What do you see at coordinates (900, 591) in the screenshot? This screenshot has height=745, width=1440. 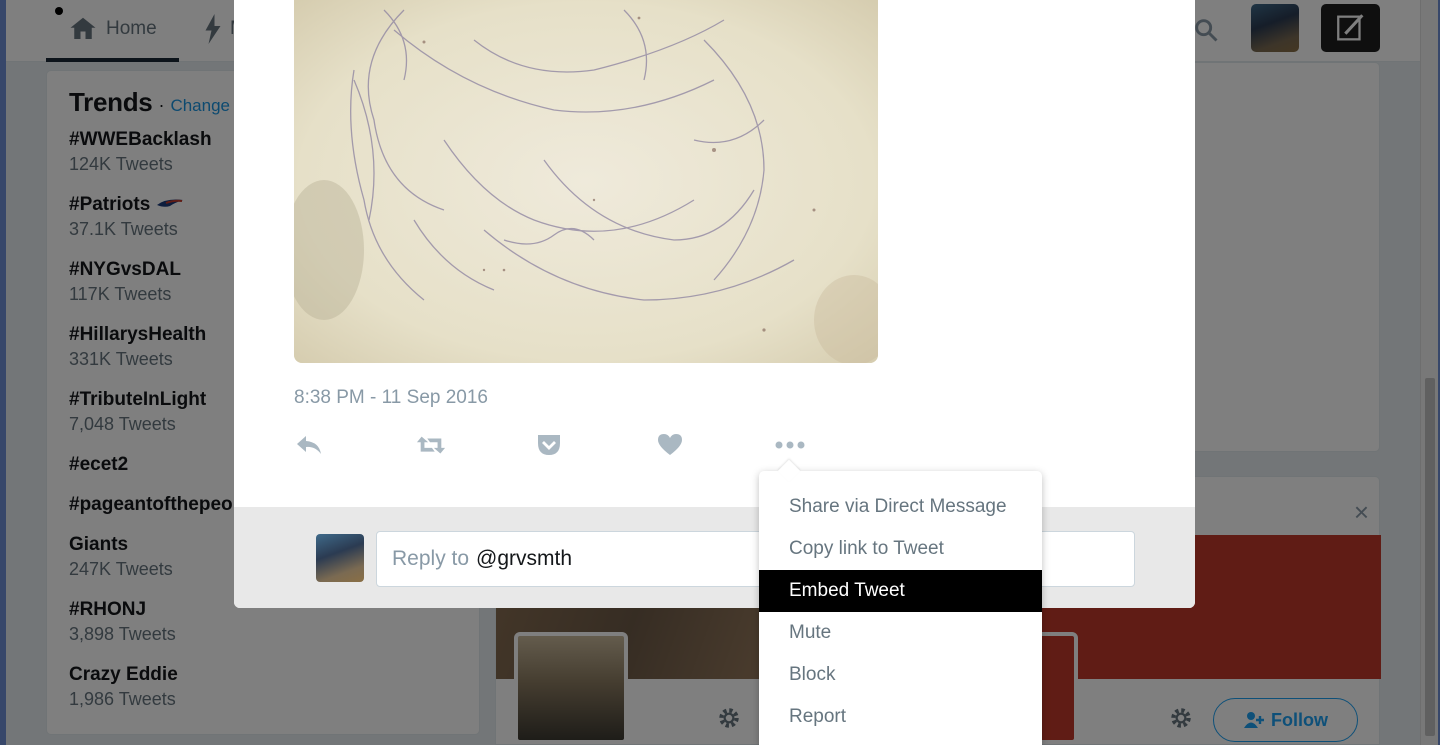 I see `menu-item-embed-tweet: Embed Tweet` at bounding box center [900, 591].